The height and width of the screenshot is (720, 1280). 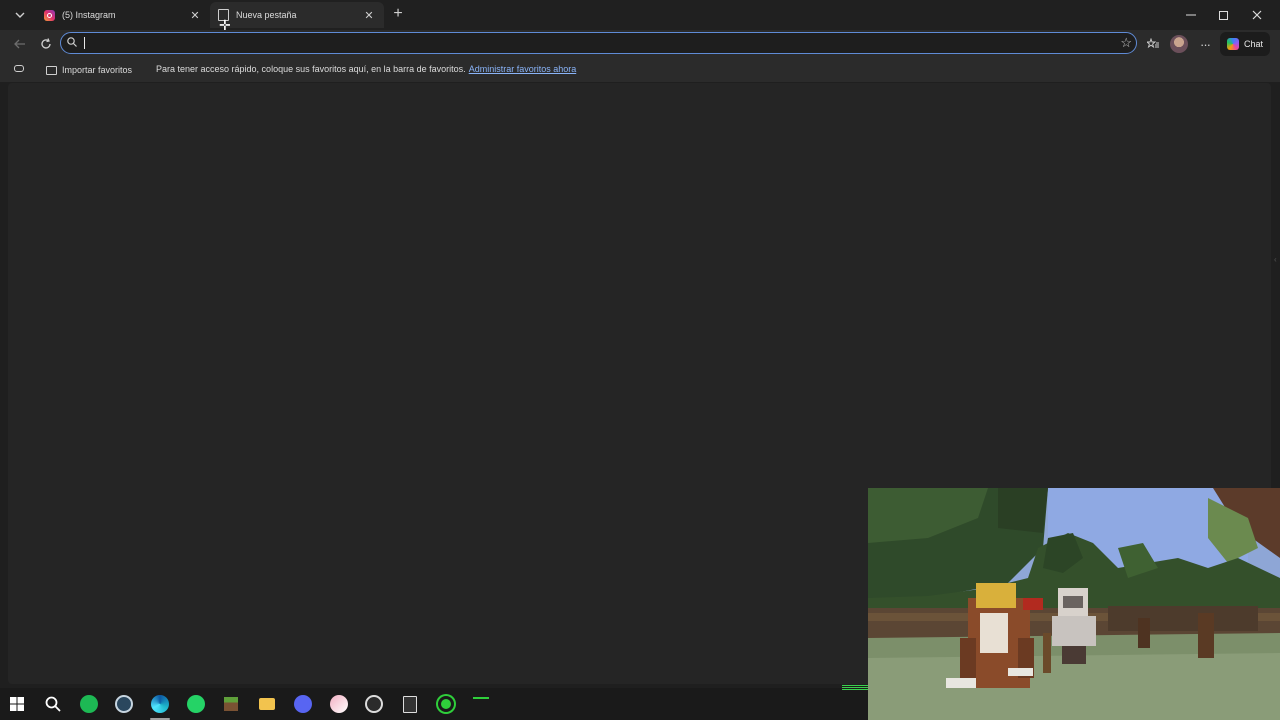 What do you see at coordinates (593, 43) in the screenshot?
I see `address-input` at bounding box center [593, 43].